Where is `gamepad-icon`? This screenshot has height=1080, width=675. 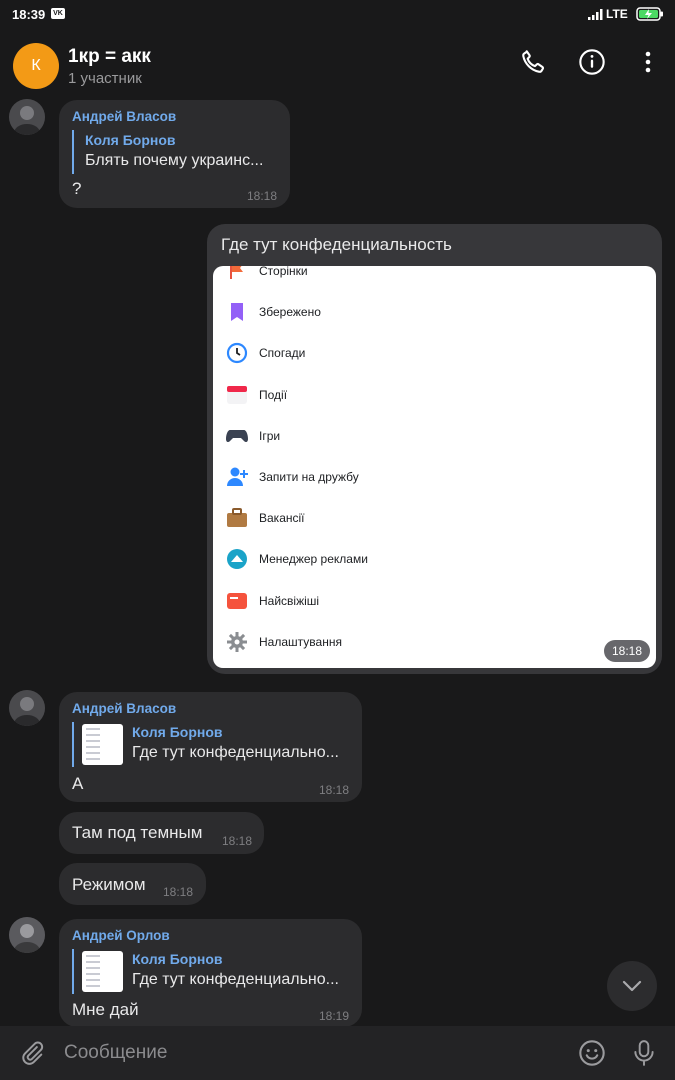 gamepad-icon is located at coordinates (237, 436).